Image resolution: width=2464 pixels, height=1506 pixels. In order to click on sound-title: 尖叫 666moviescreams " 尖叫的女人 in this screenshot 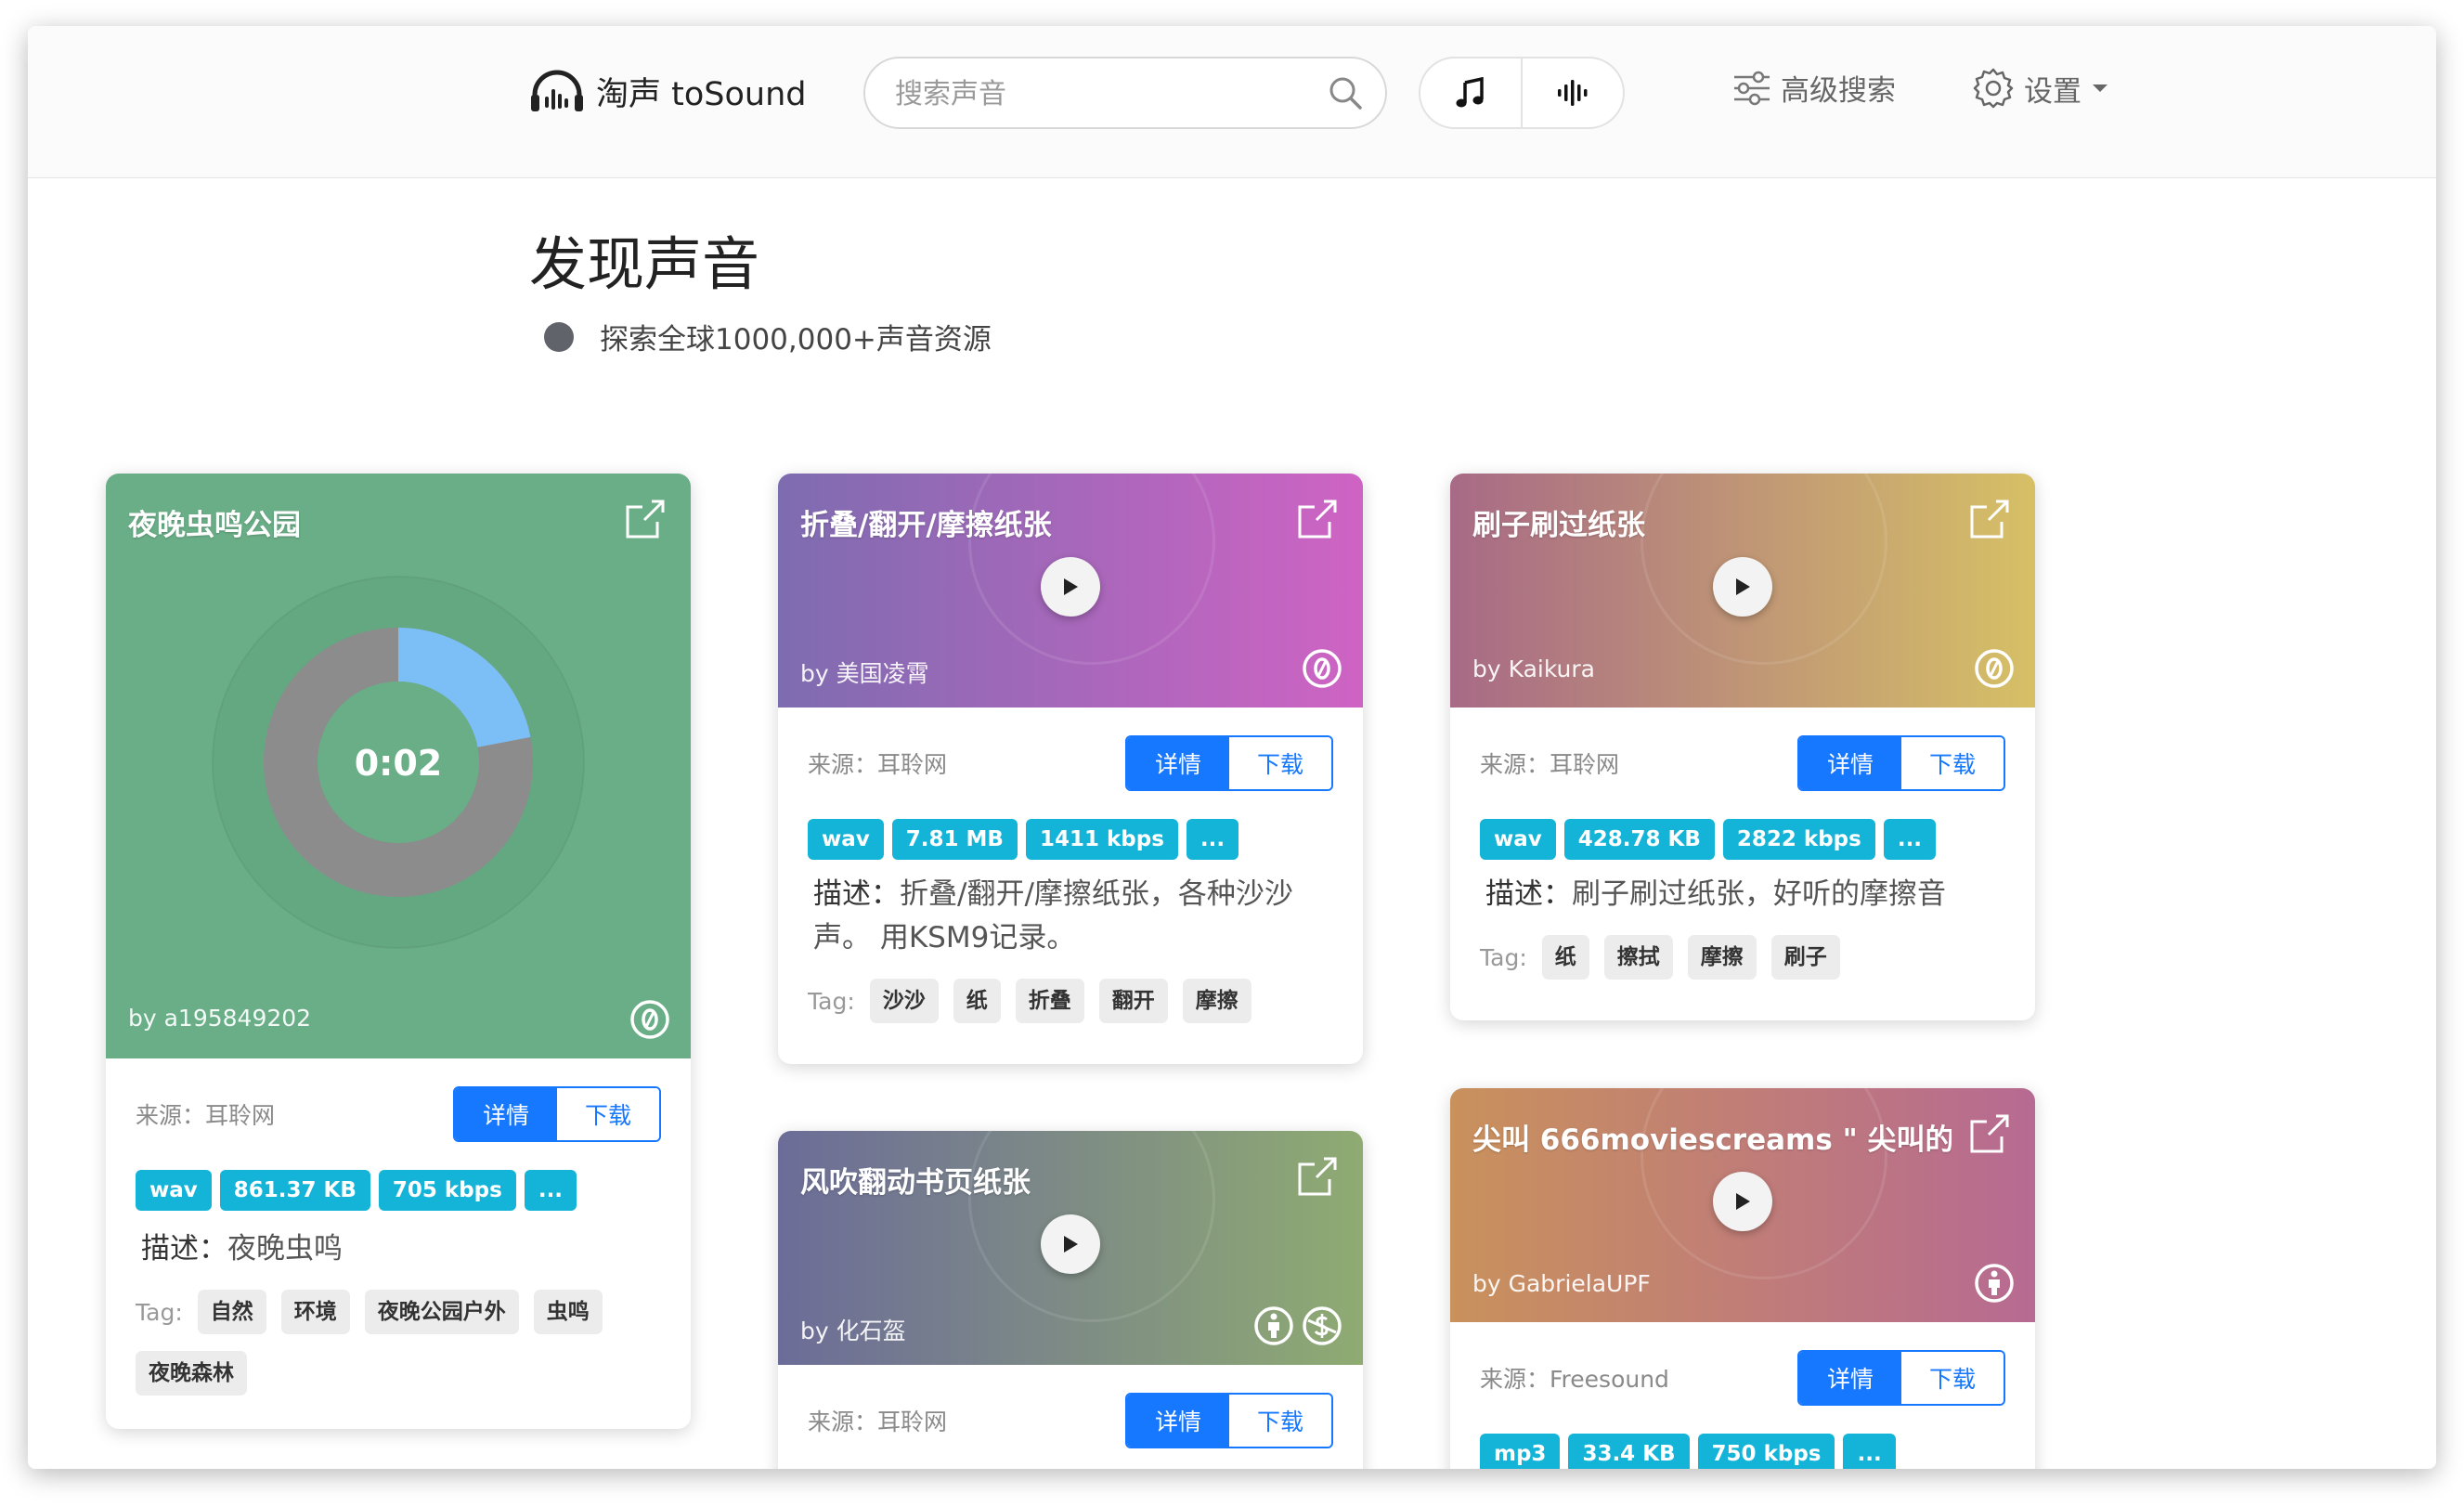, I will do `click(1712, 1137)`.